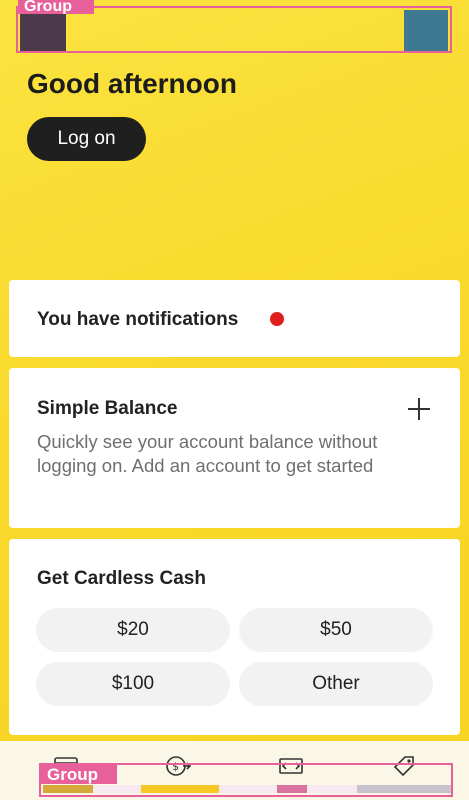 The width and height of the screenshot is (469, 800). What do you see at coordinates (277, 319) in the screenshot?
I see `notification-dot-icon` at bounding box center [277, 319].